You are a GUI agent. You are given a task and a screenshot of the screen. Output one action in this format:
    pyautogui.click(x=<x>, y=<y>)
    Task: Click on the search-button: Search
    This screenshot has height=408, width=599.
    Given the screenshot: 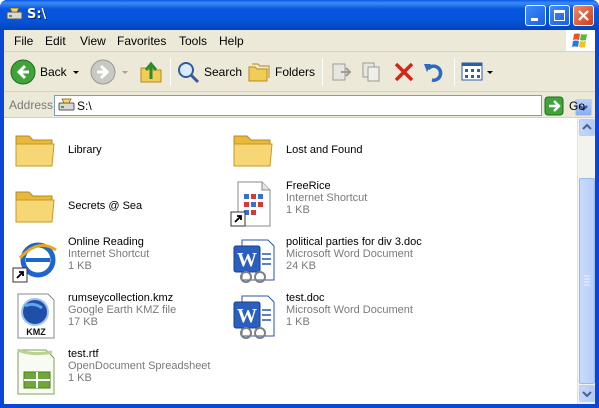 What is the action you would take?
    pyautogui.click(x=209, y=72)
    